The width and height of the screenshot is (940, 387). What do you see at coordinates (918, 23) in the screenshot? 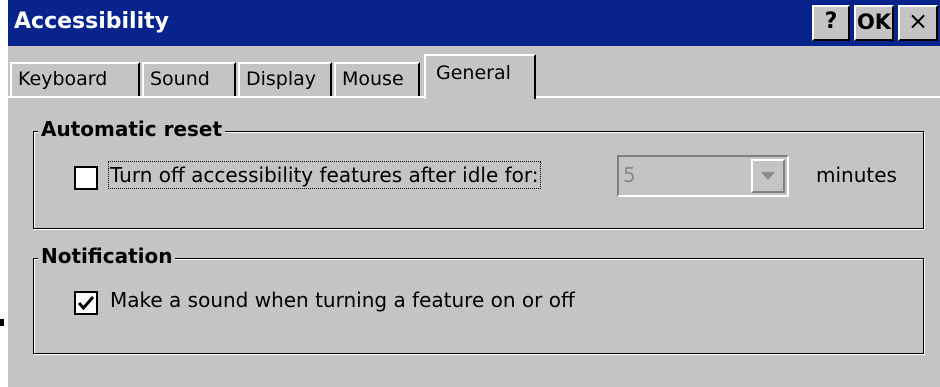
I see `close-button: ×` at bounding box center [918, 23].